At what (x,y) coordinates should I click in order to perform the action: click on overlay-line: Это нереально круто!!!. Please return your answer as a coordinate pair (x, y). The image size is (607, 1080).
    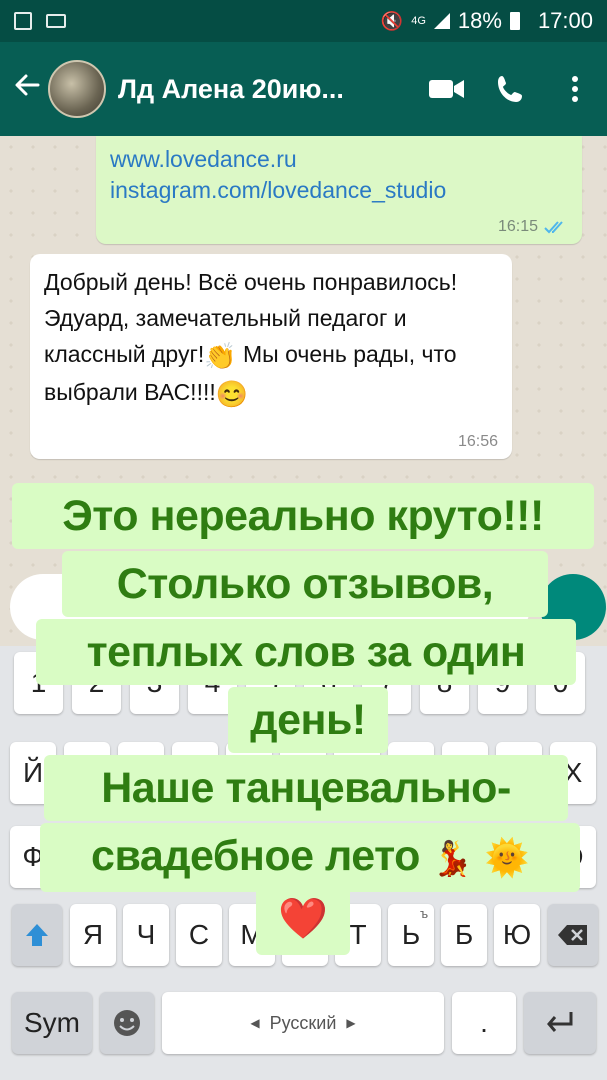
    Looking at the image, I should click on (303, 516).